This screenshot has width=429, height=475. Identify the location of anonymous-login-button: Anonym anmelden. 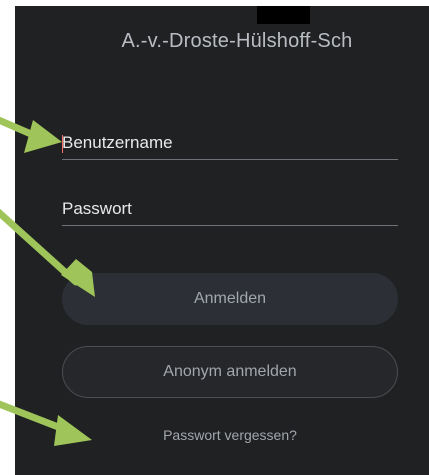
(230, 372).